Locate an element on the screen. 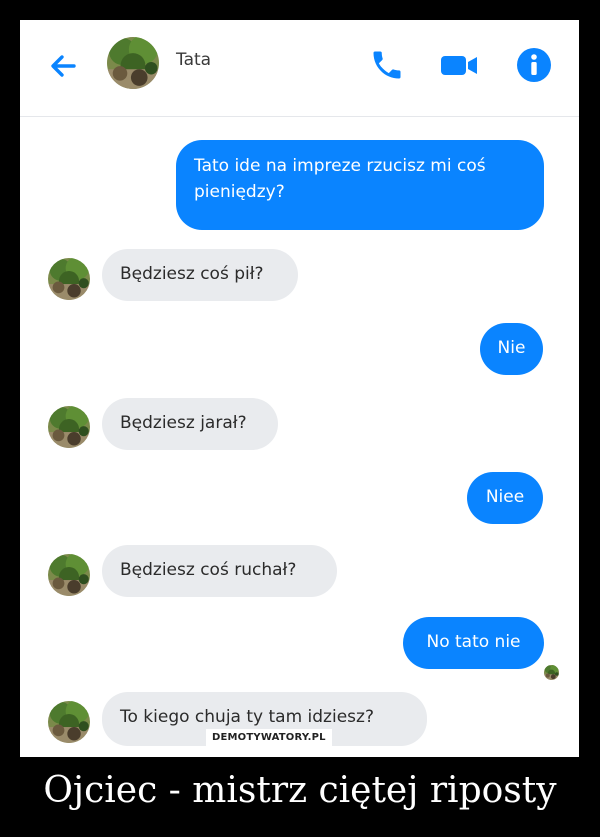 The image size is (600, 837). video-camera-icon is located at coordinates (459, 65).